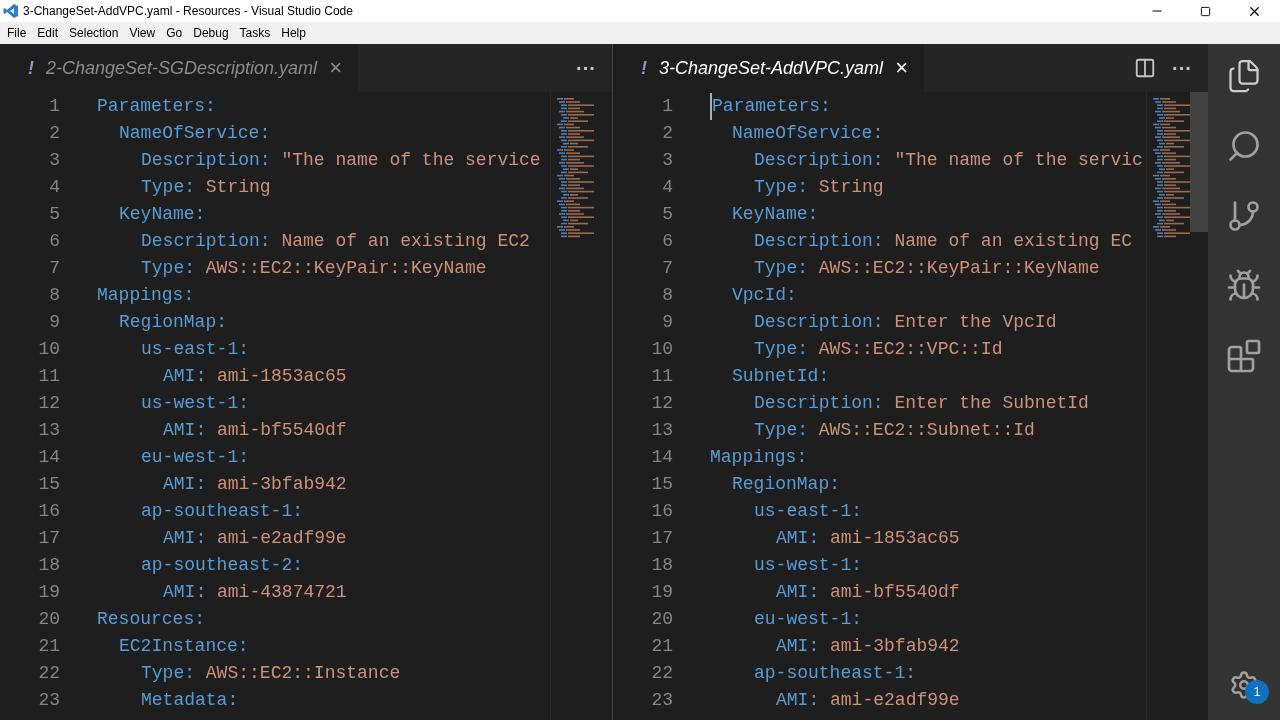 This screenshot has height=720, width=1280. Describe the element at coordinates (1244, 286) in the screenshot. I see `debug-icon` at that location.